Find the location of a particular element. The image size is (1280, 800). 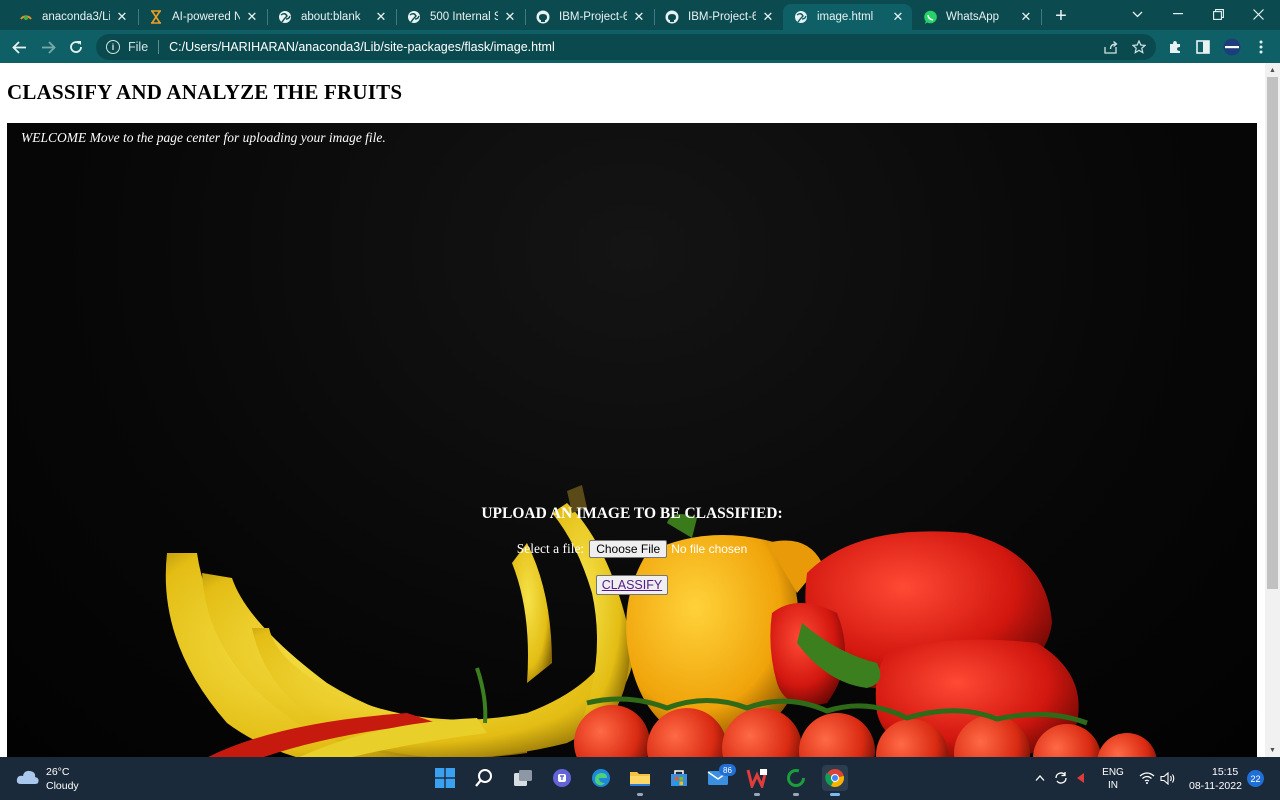

task-view-icon is located at coordinates (523, 778).